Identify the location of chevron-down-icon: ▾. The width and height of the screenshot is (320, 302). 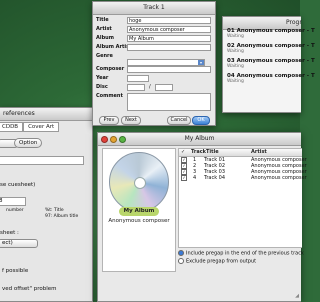
(201, 62).